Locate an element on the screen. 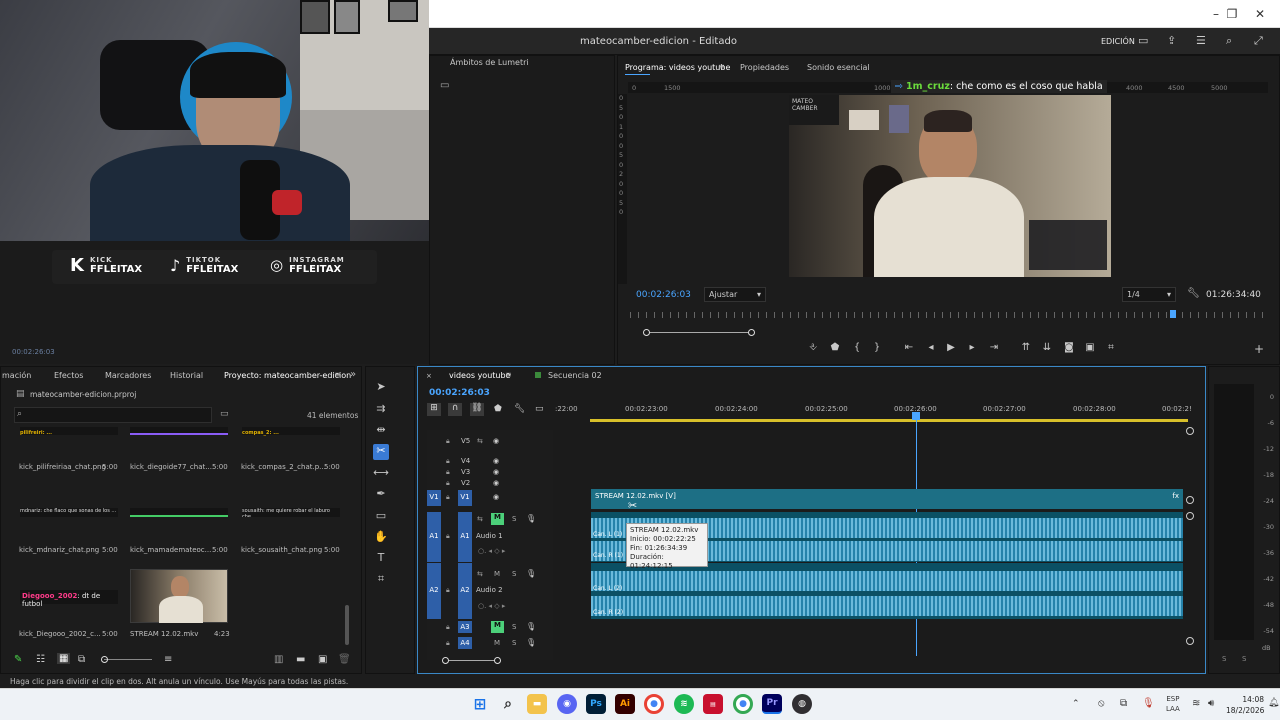  pen-tool-icon: ✒ is located at coordinates (381, 495).